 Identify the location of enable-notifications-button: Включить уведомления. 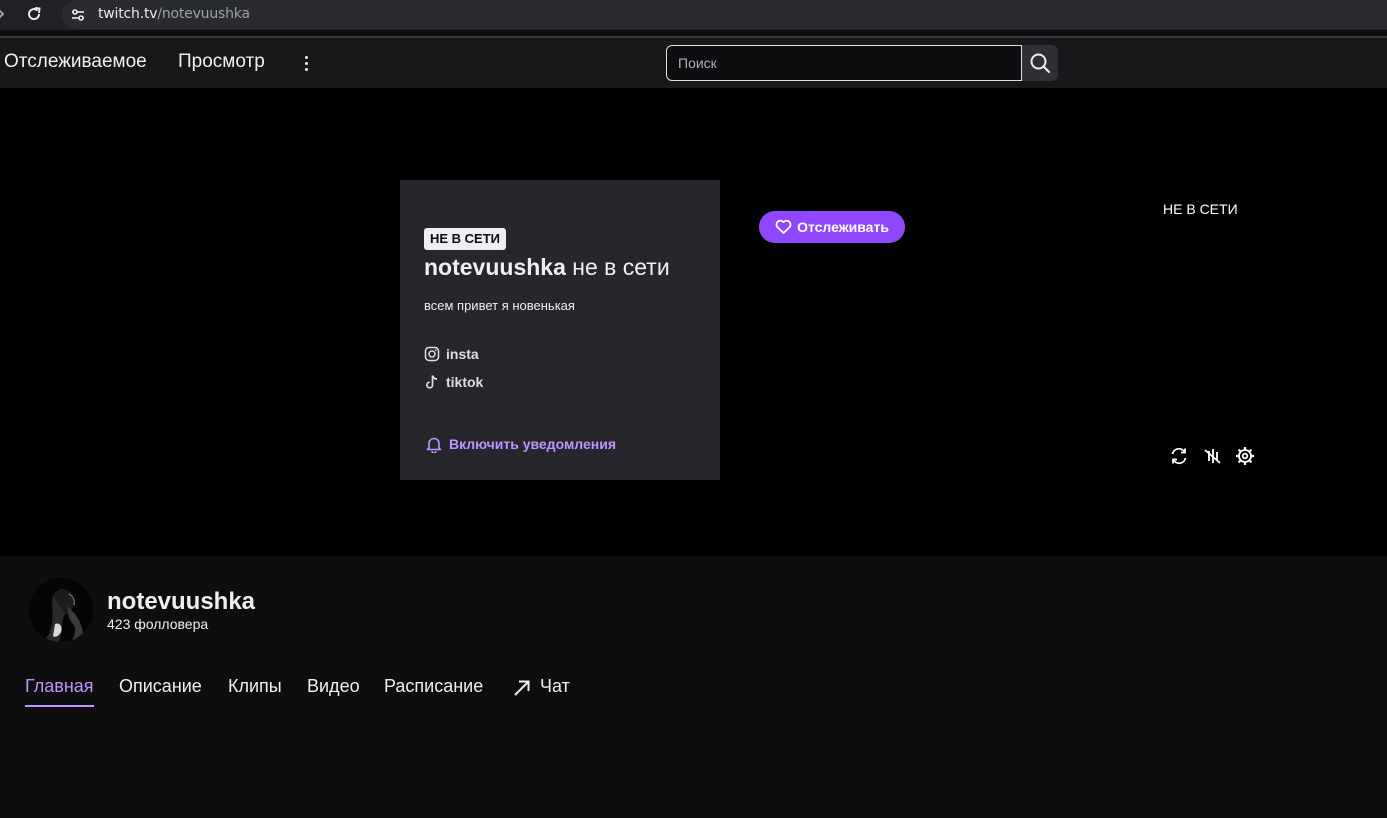
(521, 444).